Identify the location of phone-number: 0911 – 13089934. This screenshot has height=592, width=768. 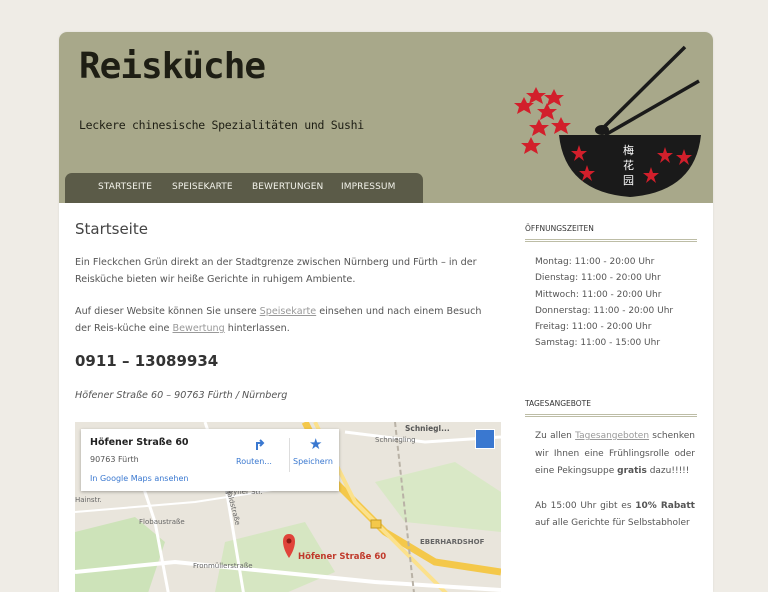
(147, 361).